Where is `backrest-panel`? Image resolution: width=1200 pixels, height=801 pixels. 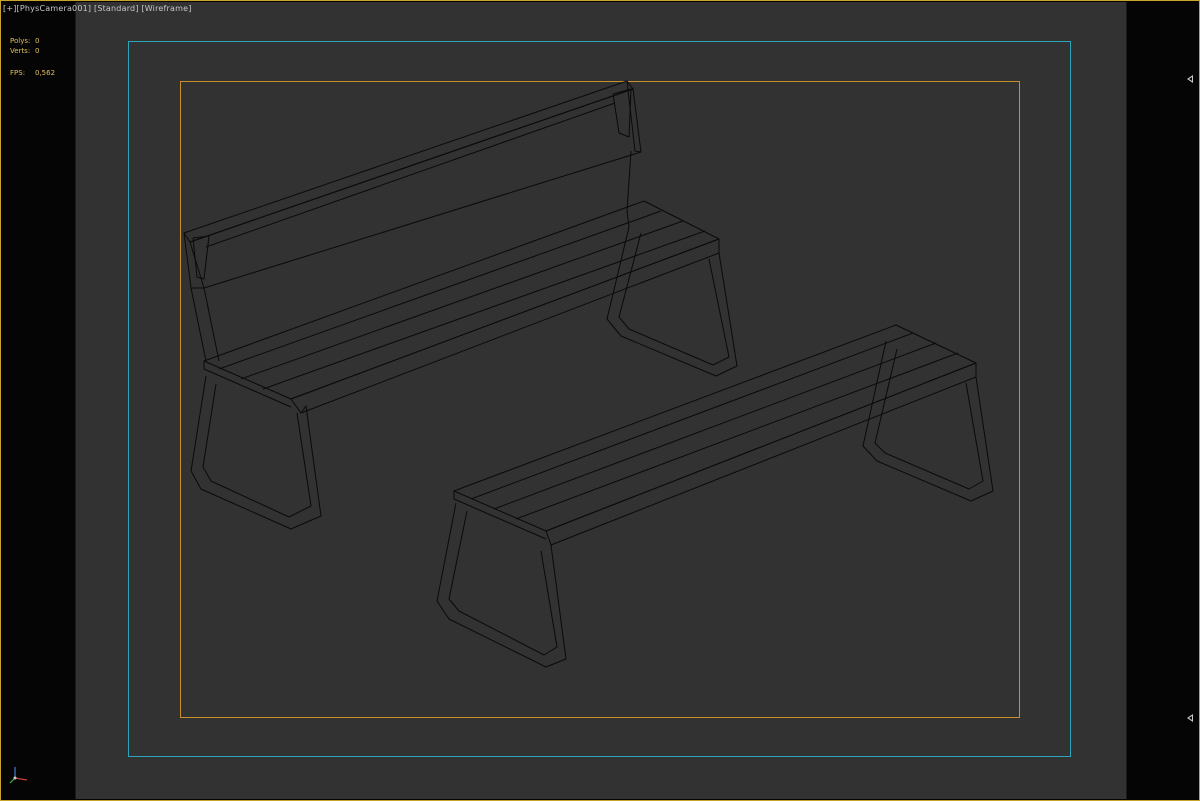
backrest-panel is located at coordinates (415, 188).